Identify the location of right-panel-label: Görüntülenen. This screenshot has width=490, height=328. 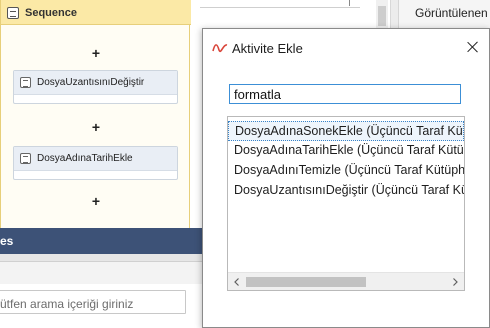
(451, 13).